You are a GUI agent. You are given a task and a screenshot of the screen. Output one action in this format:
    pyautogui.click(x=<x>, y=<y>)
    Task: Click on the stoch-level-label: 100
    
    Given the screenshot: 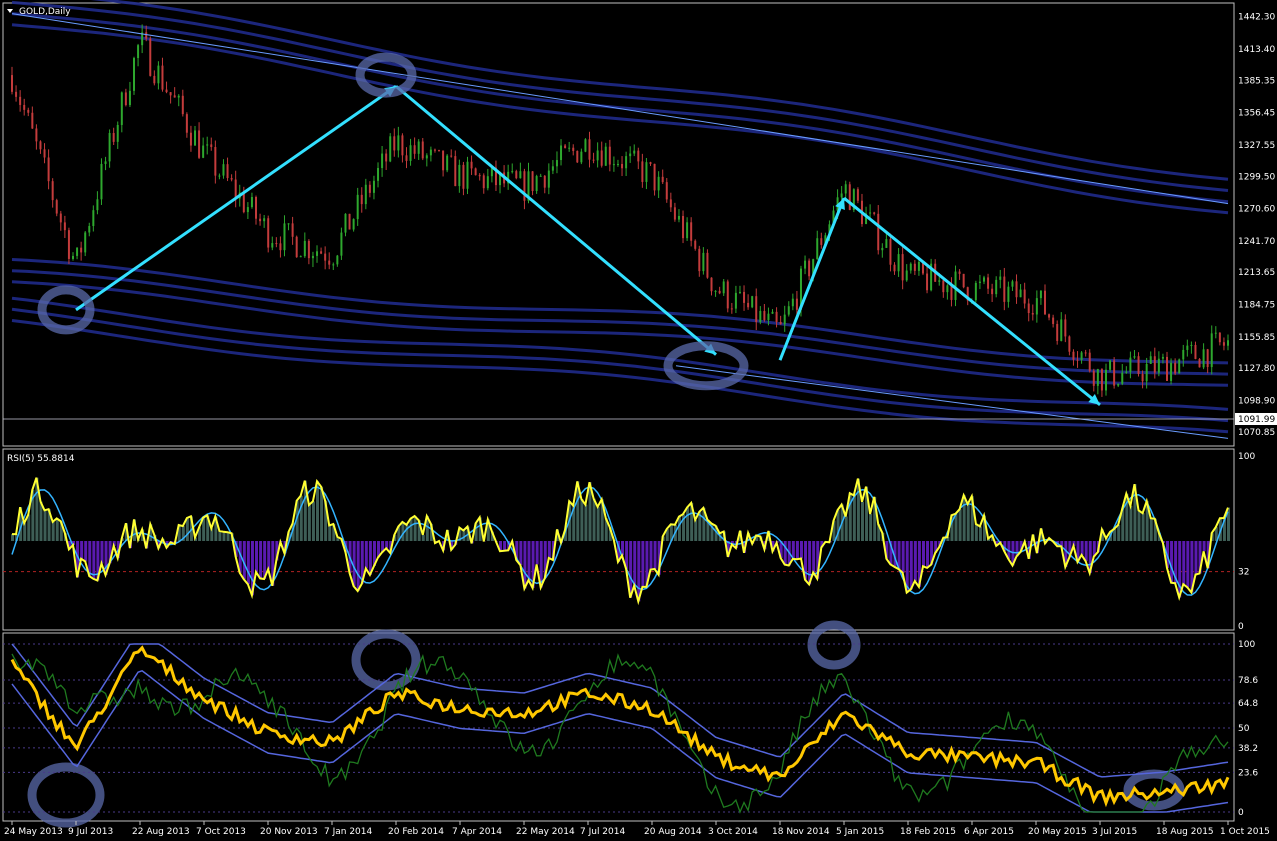 What is the action you would take?
    pyautogui.click(x=1246, y=645)
    